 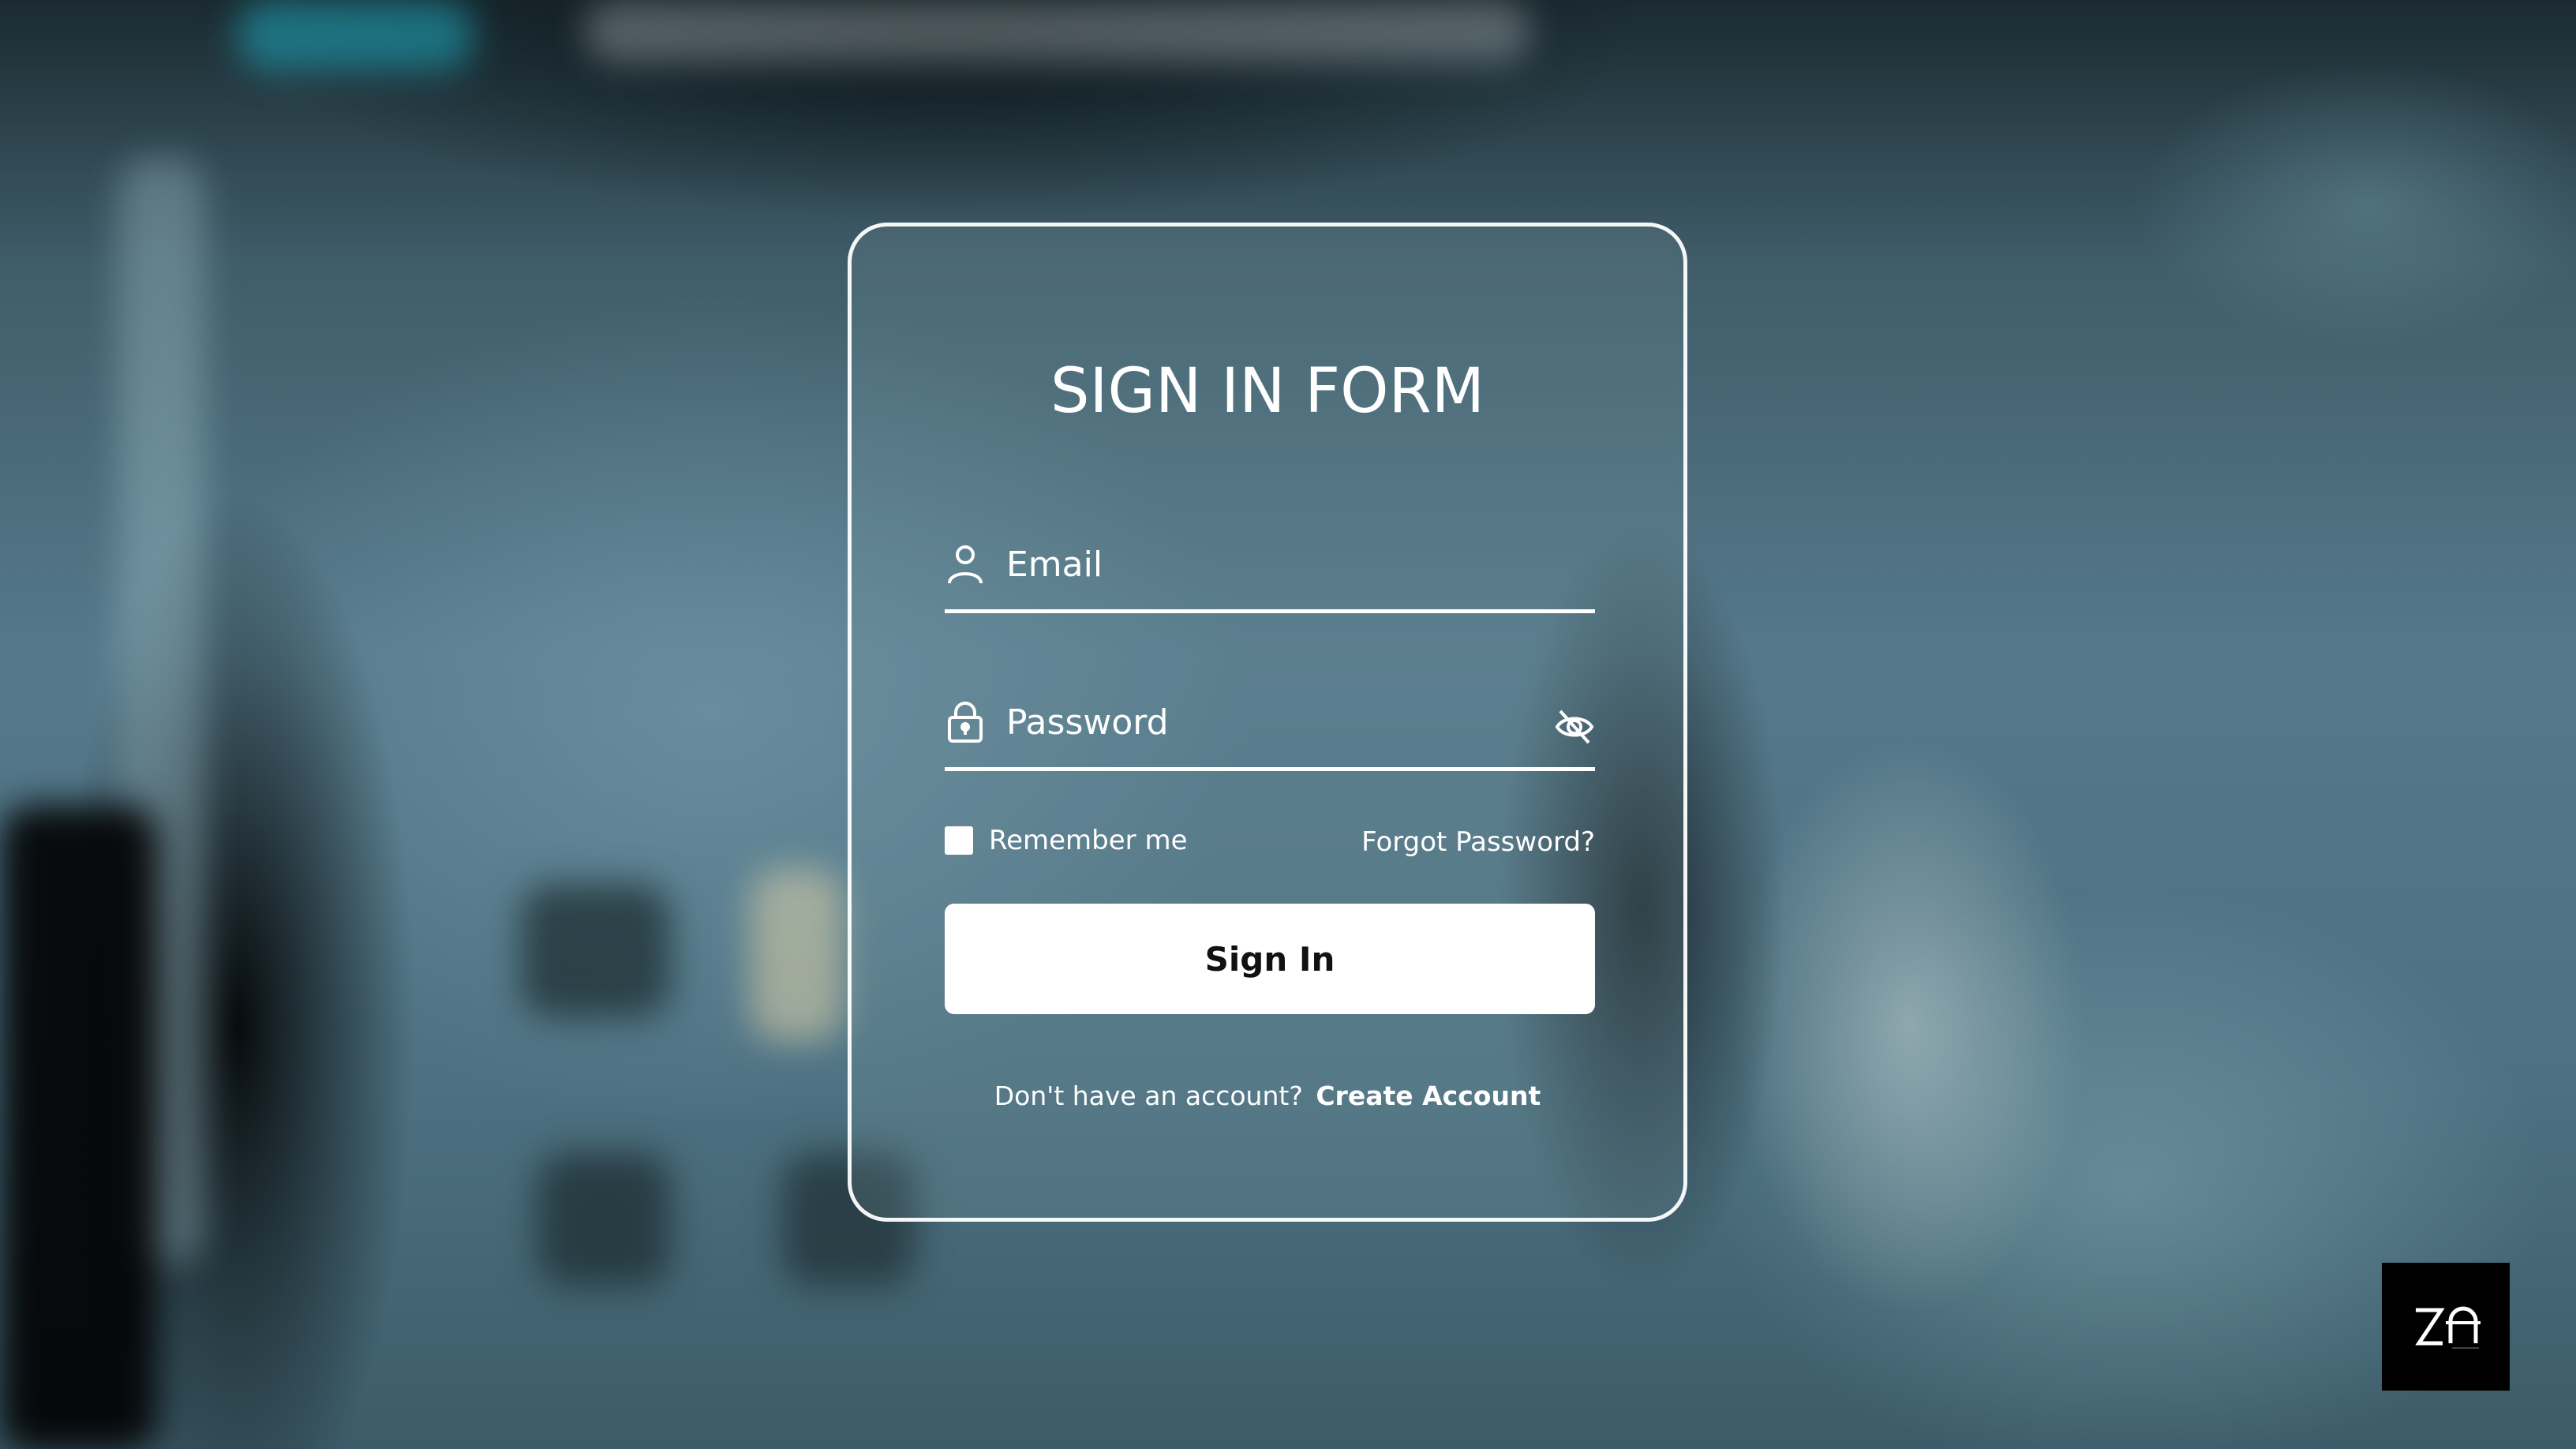 What do you see at coordinates (1270, 840) in the screenshot?
I see `form-options: Remember me Forgot Password?` at bounding box center [1270, 840].